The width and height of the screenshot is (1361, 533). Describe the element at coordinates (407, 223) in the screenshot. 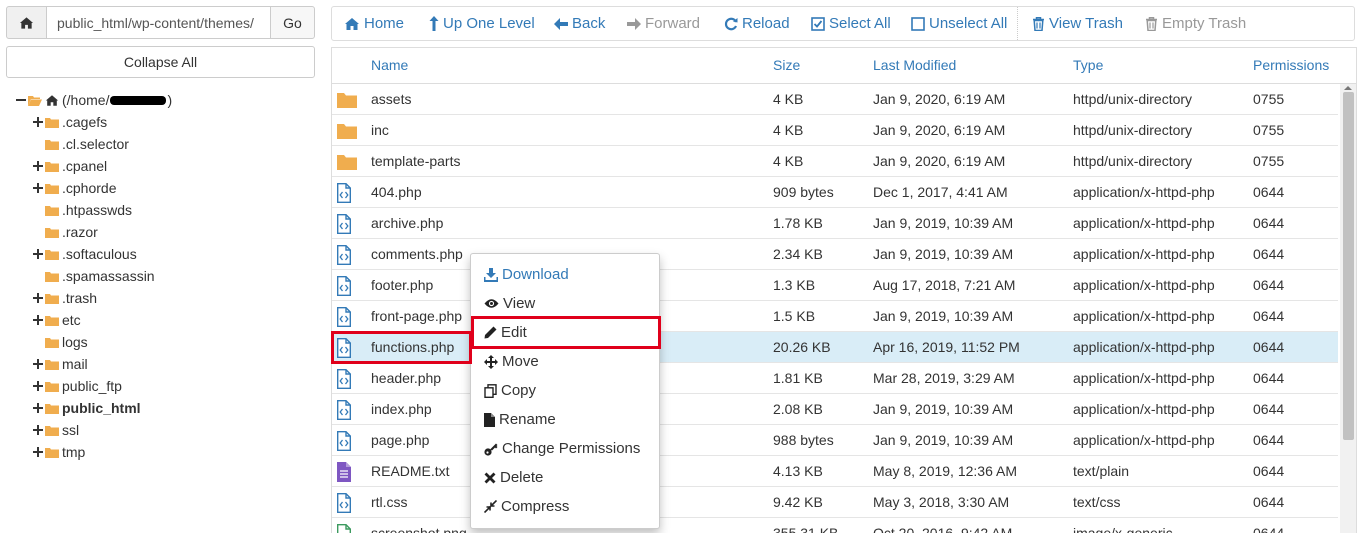

I see `file-name-cell: archive.php` at that location.